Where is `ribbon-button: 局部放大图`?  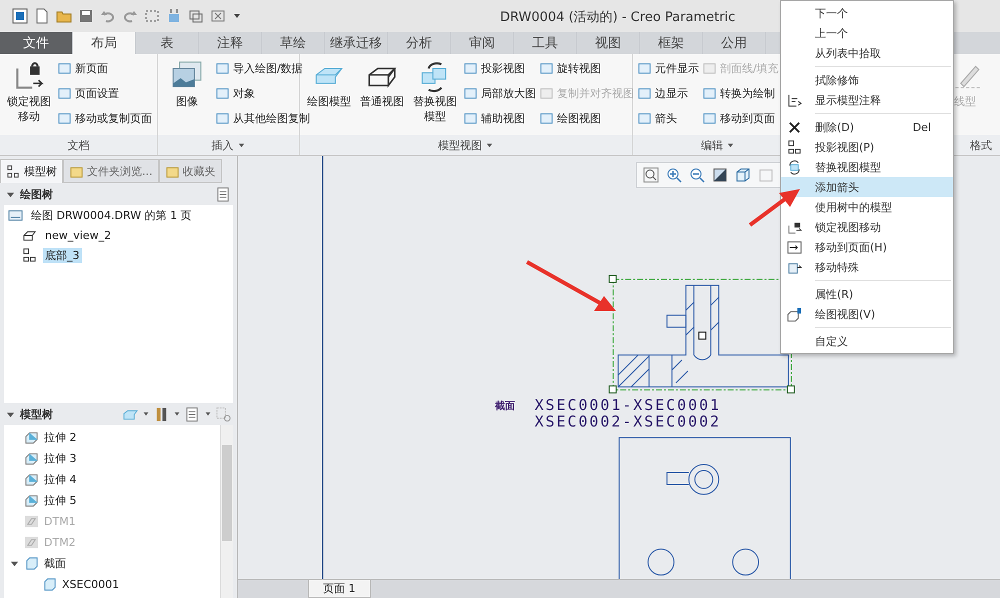
ribbon-button: 局部放大图 is located at coordinates (499, 93).